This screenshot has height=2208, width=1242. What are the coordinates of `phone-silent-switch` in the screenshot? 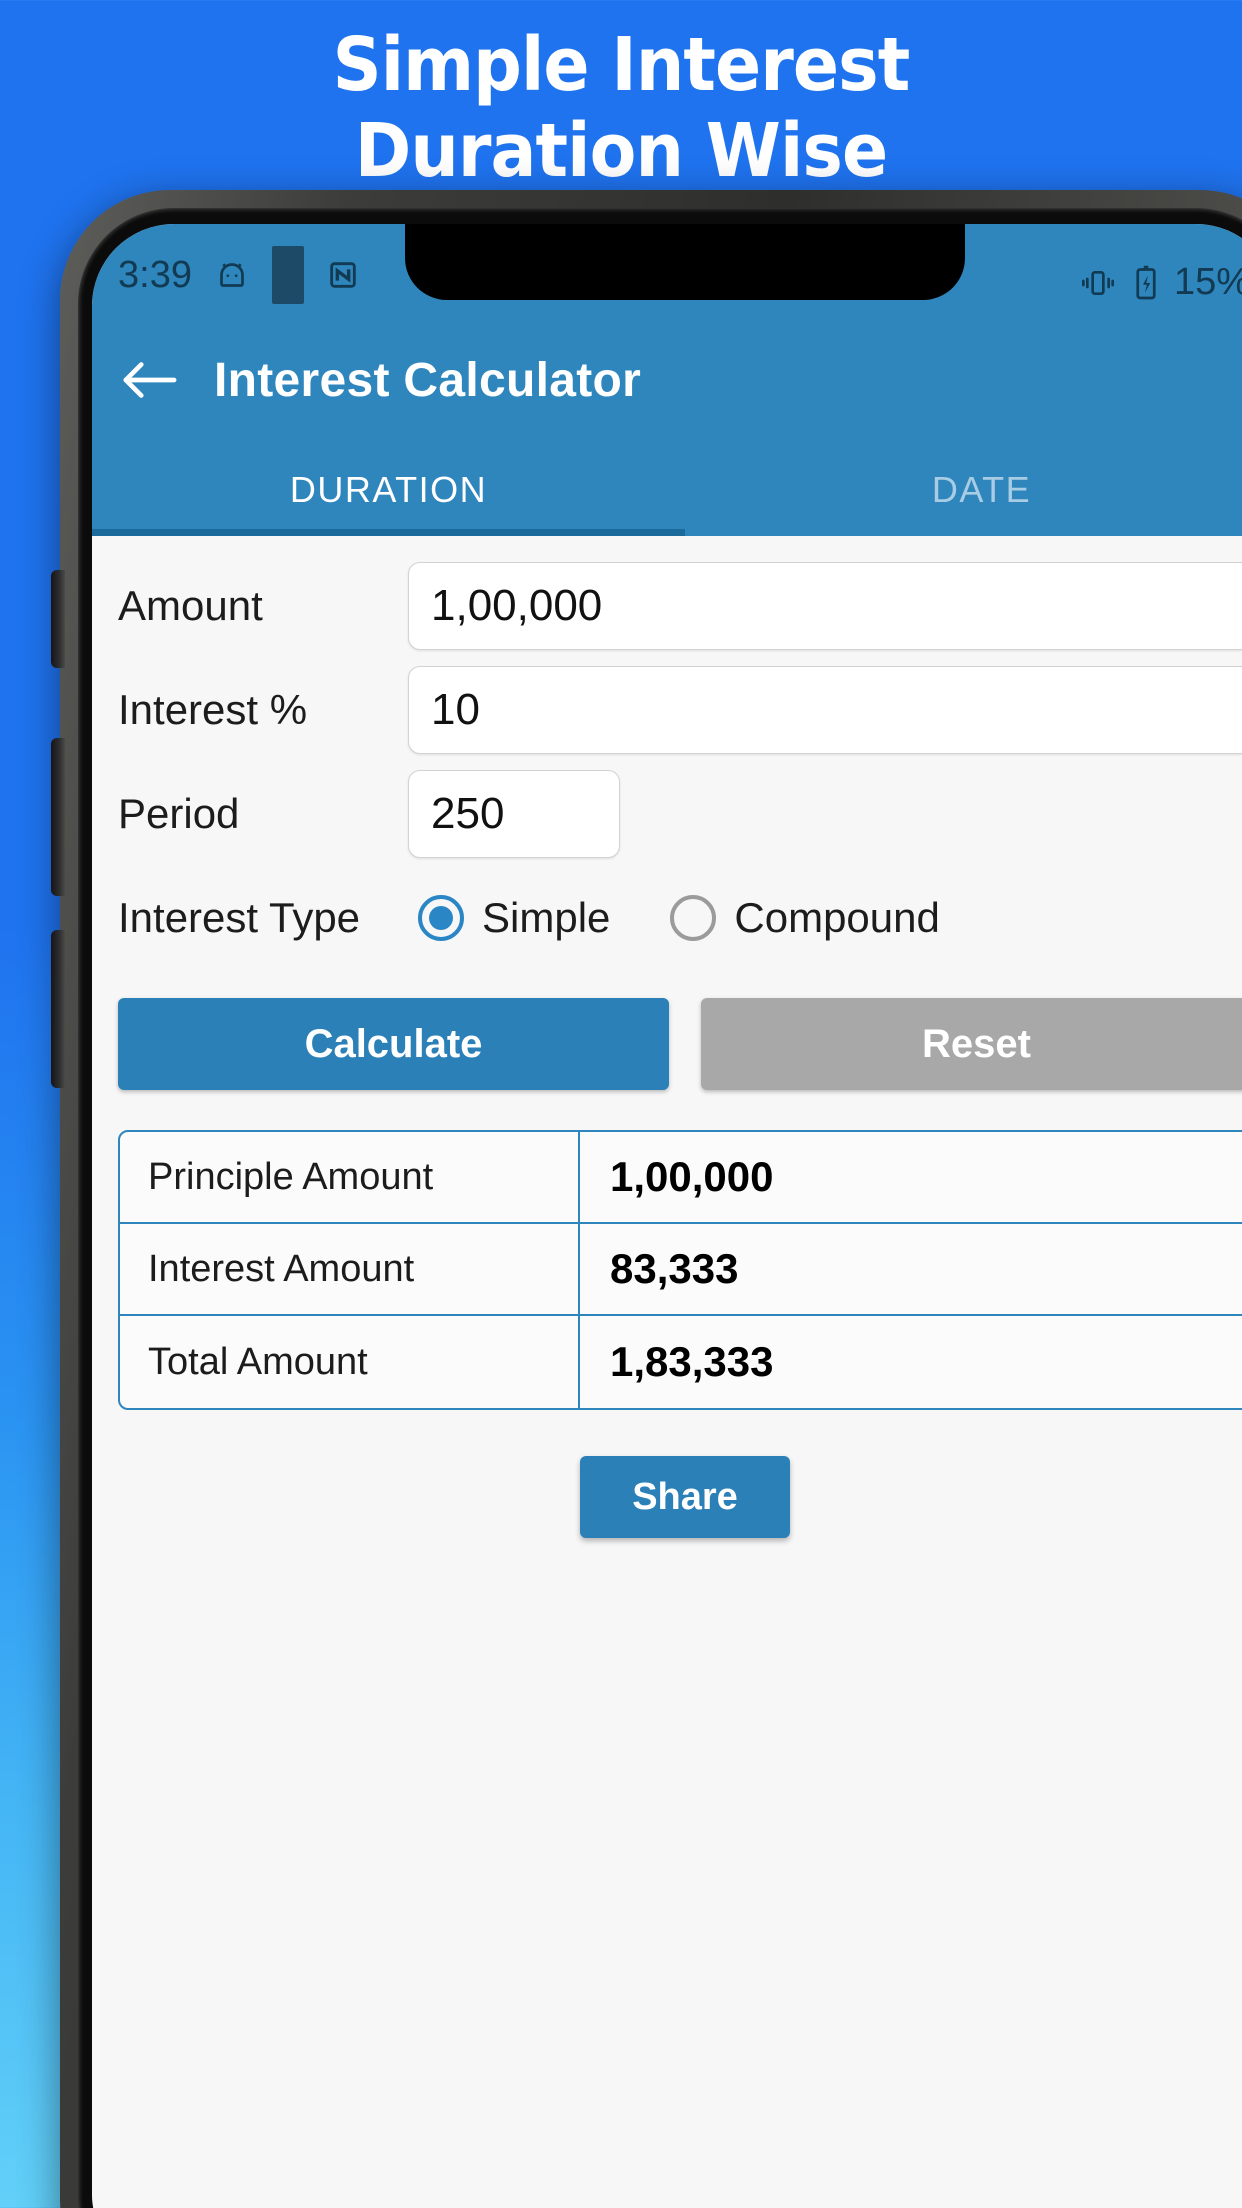 It's located at (58, 619).